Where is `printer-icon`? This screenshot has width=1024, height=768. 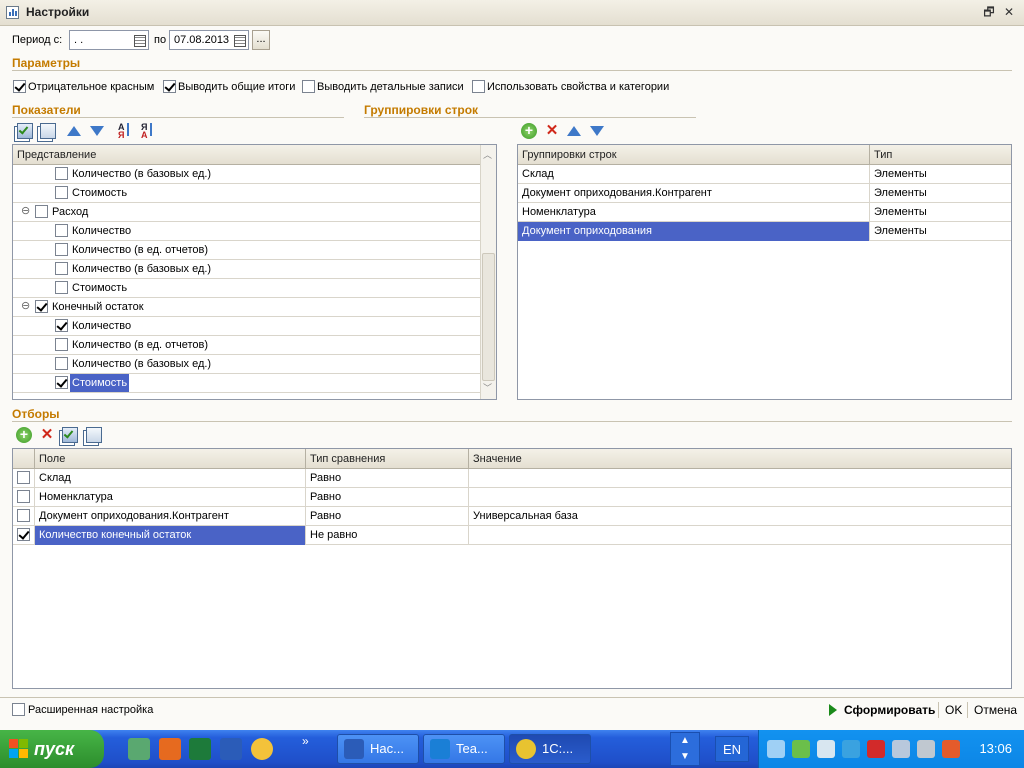 printer-icon is located at coordinates (951, 749).